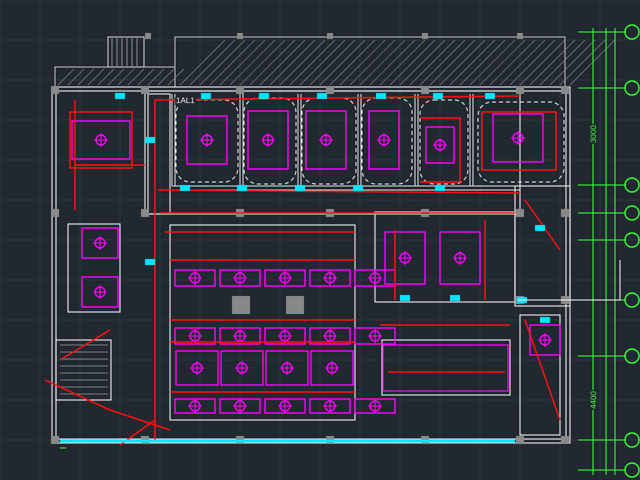 The image size is (640, 480). What do you see at coordinates (594, 400) in the screenshot?
I see `dimension-text: 4400` at bounding box center [594, 400].